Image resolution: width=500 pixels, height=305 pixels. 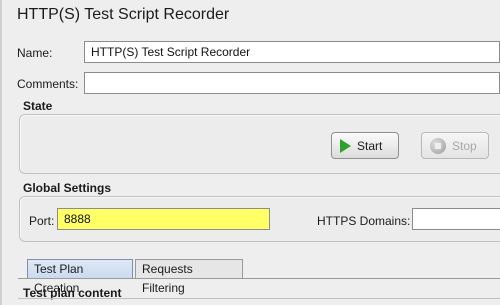 What do you see at coordinates (345, 145) in the screenshot?
I see `play-icon` at bounding box center [345, 145].